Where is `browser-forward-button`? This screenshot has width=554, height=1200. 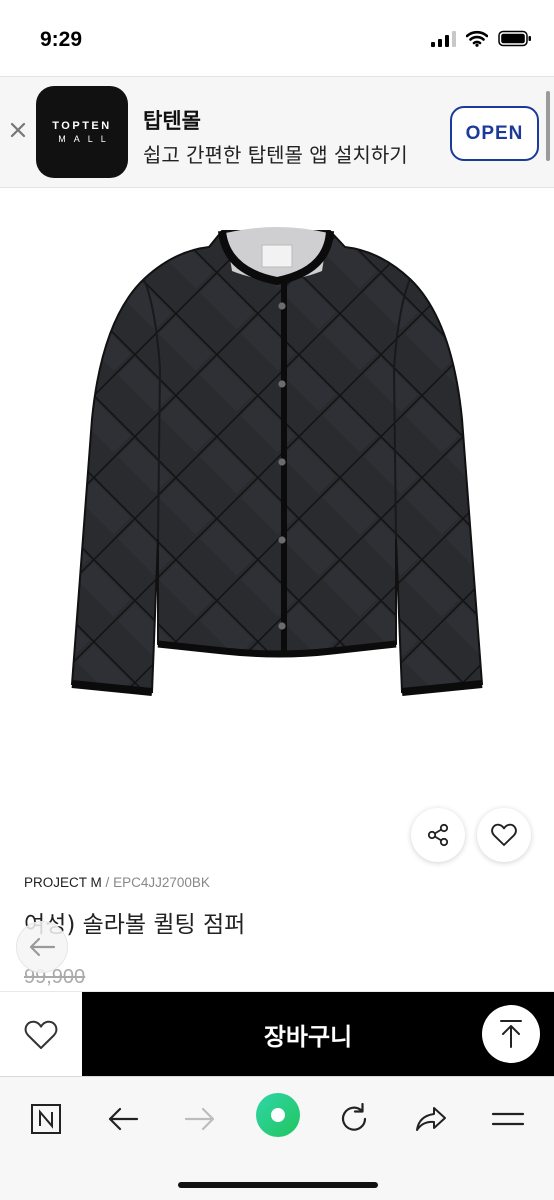 browser-forward-button is located at coordinates (200, 1119).